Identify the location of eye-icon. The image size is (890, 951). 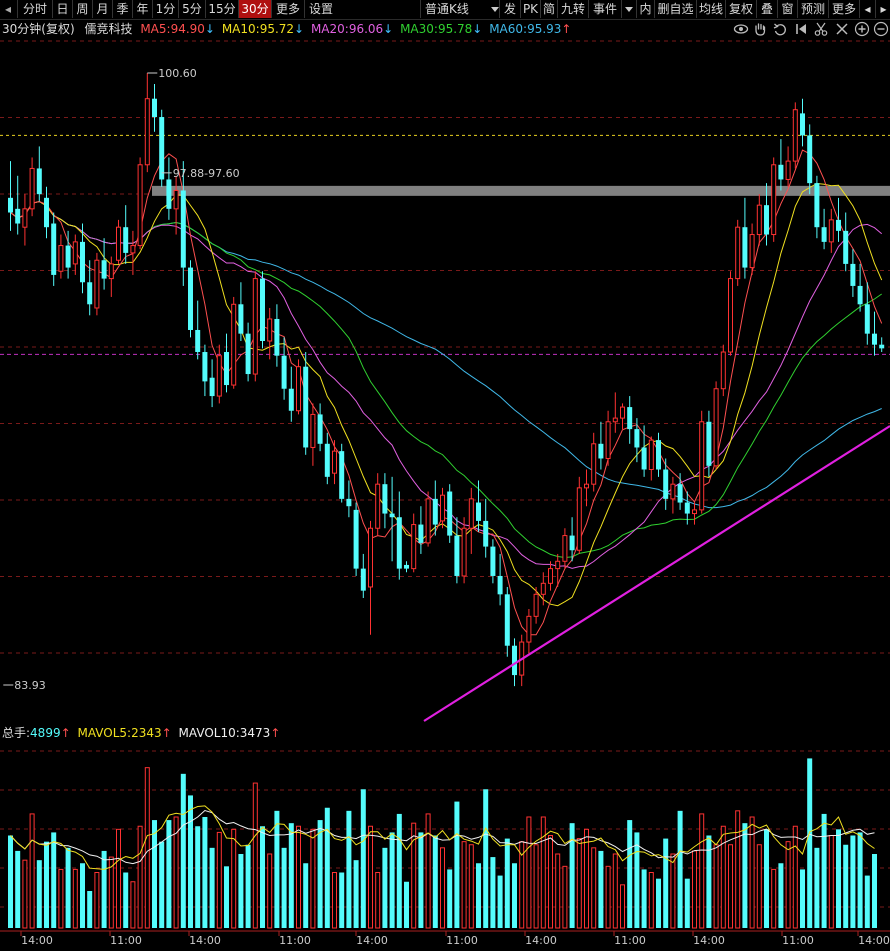
(741, 29).